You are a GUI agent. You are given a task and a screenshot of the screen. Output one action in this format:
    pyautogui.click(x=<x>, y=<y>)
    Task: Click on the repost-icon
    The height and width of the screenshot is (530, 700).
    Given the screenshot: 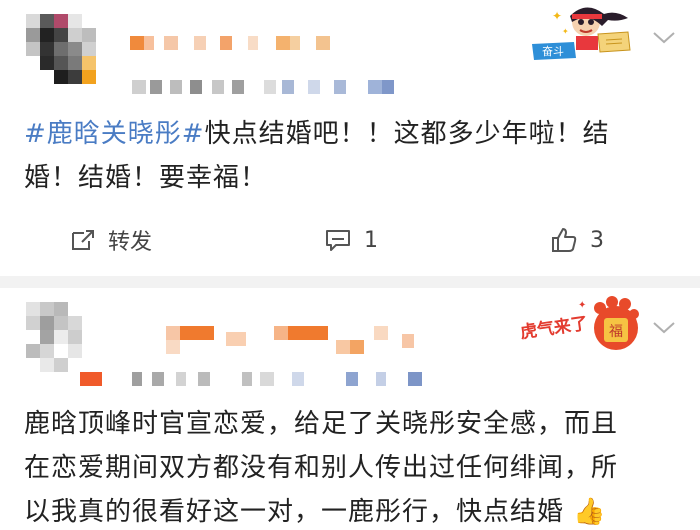 What is the action you would take?
    pyautogui.click(x=83, y=240)
    